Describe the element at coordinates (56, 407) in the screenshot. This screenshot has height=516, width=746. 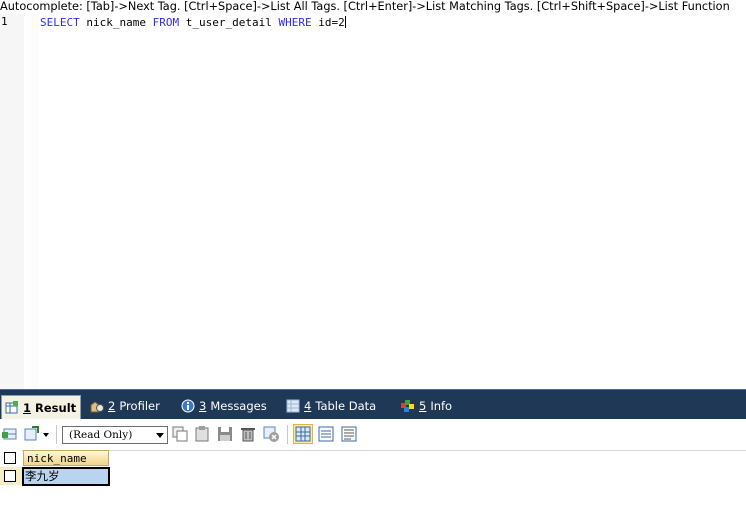
I see `tab-label: Result` at that location.